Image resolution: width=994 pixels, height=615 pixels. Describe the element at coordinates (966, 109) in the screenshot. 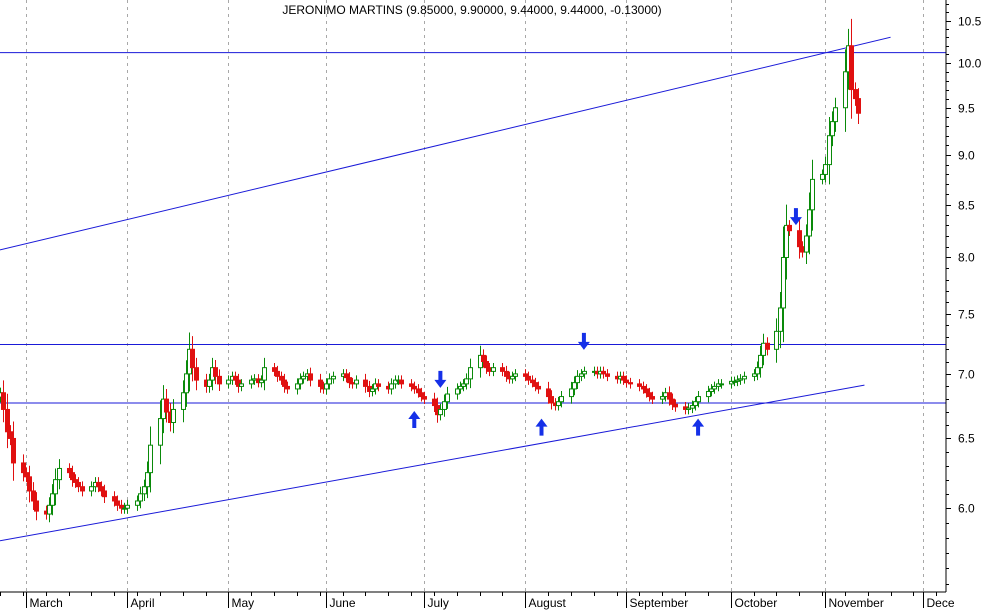

I see `y-tick-label: 9.5` at that location.